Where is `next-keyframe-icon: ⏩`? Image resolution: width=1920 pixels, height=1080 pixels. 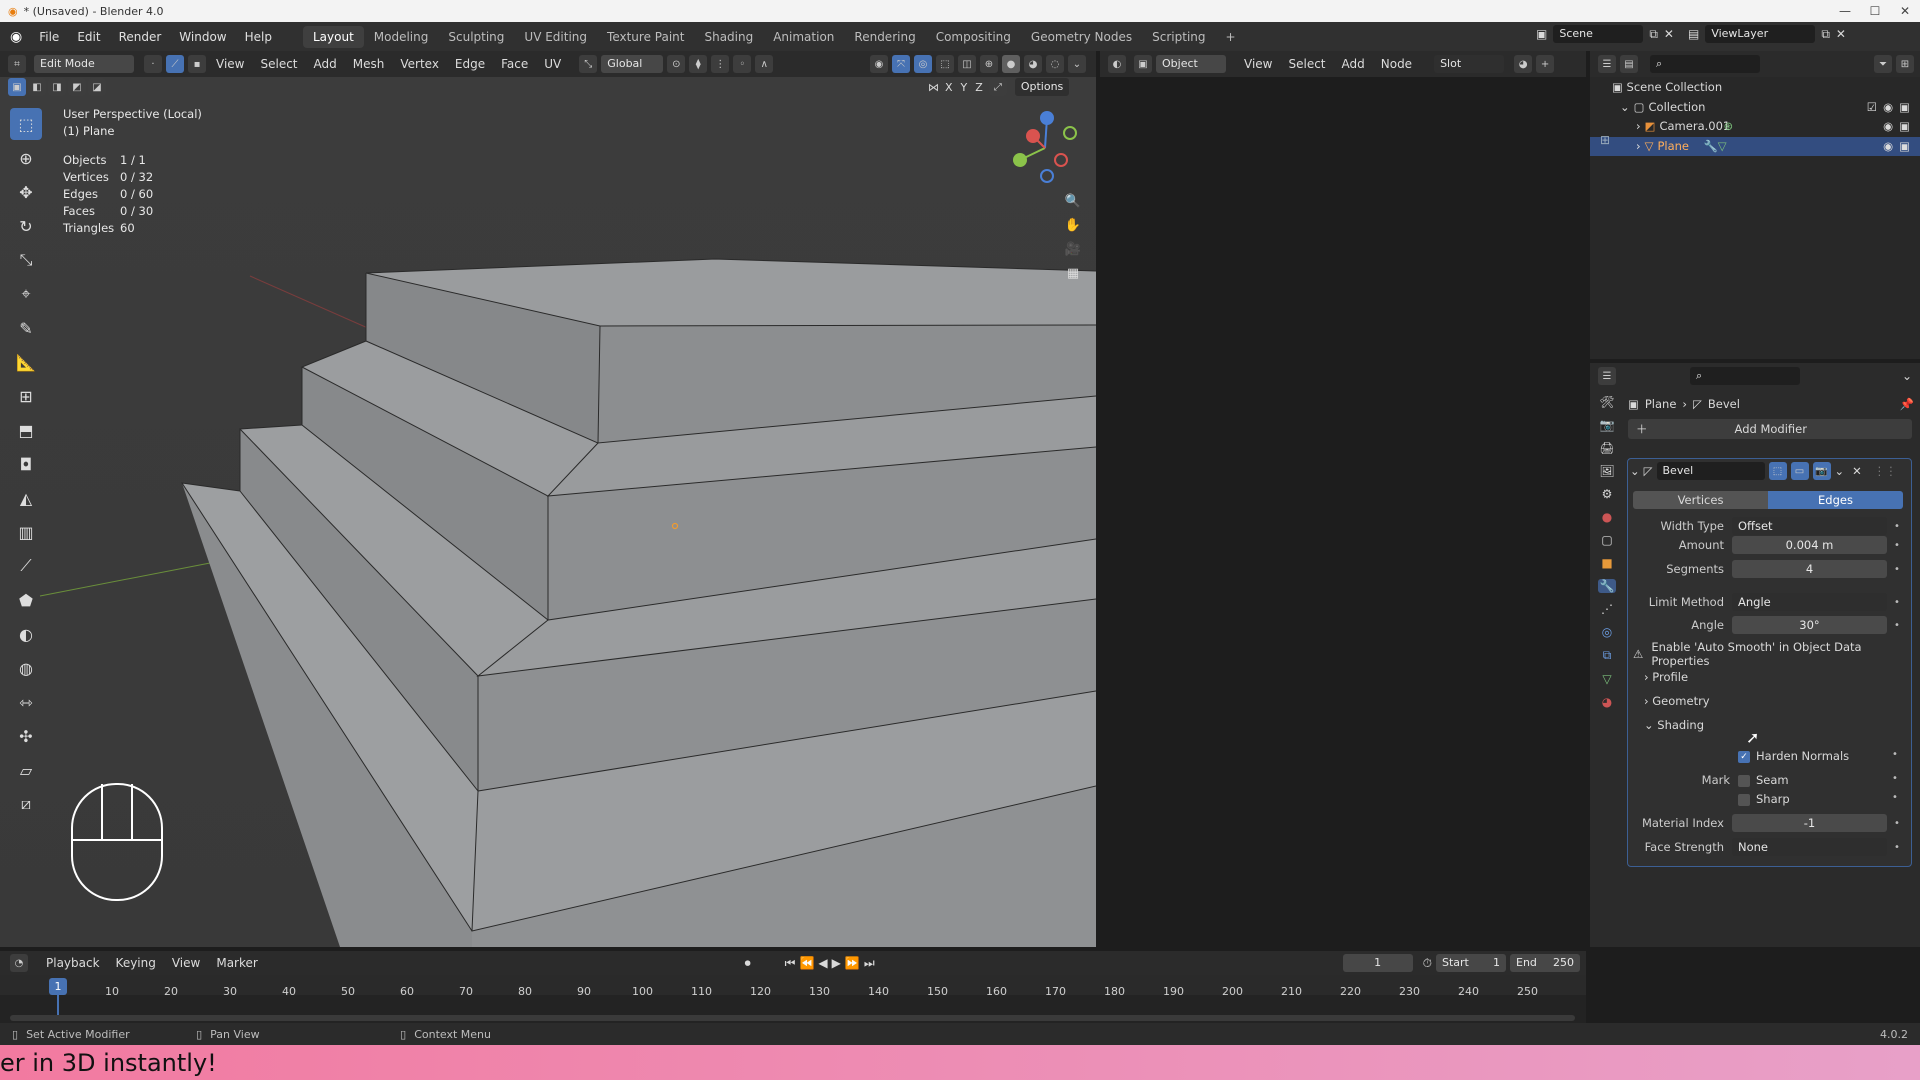
next-keyframe-icon: ⏩ is located at coordinates (852, 963).